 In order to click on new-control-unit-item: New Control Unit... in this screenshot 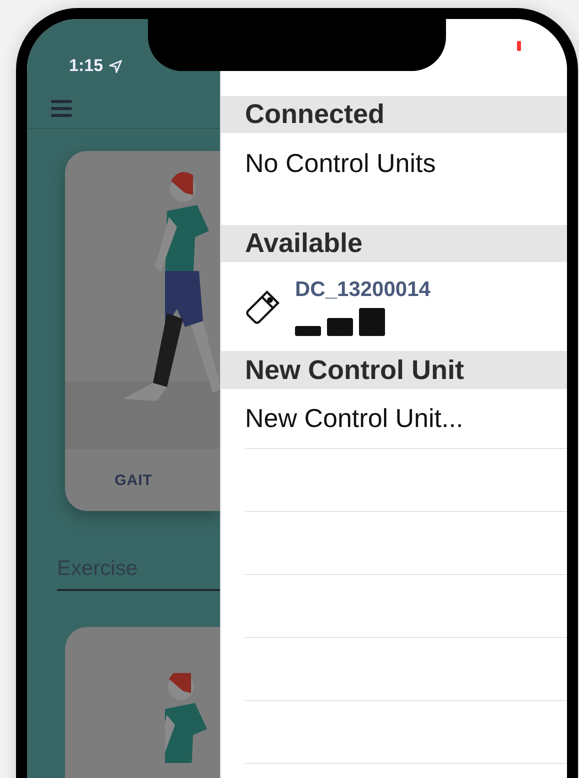, I will do `click(406, 418)`.